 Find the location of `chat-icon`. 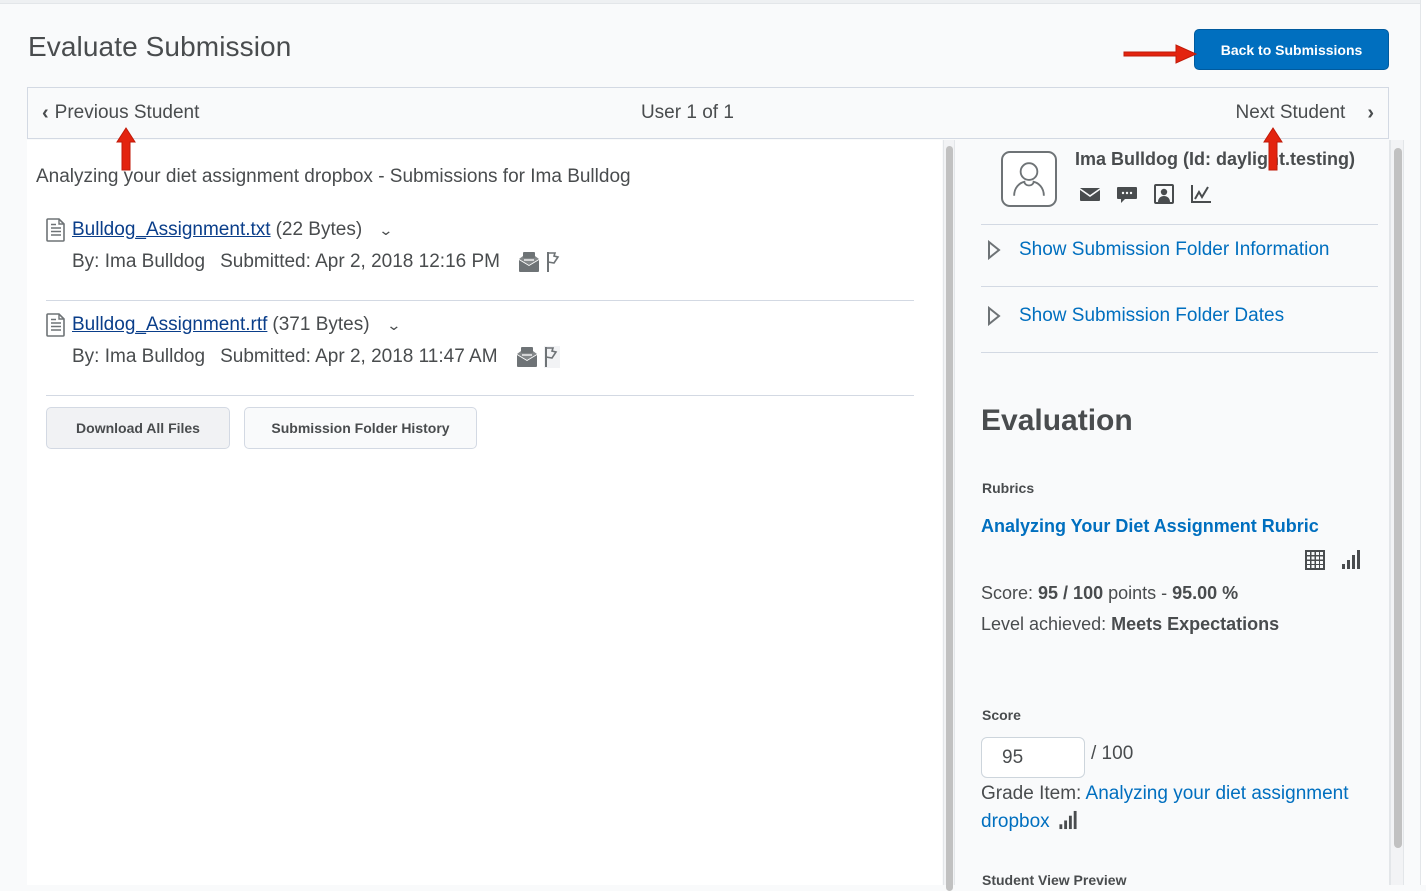

chat-icon is located at coordinates (1127, 194).